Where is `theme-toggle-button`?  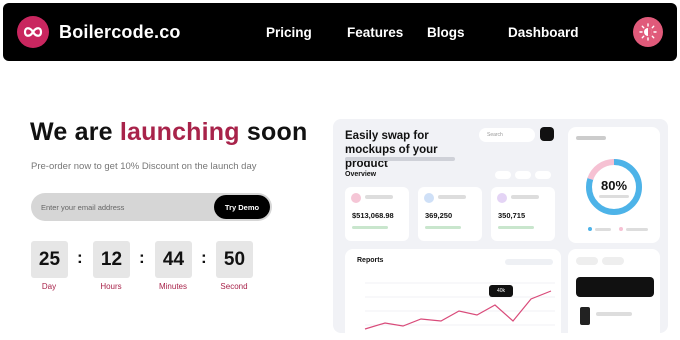 theme-toggle-button is located at coordinates (648, 32).